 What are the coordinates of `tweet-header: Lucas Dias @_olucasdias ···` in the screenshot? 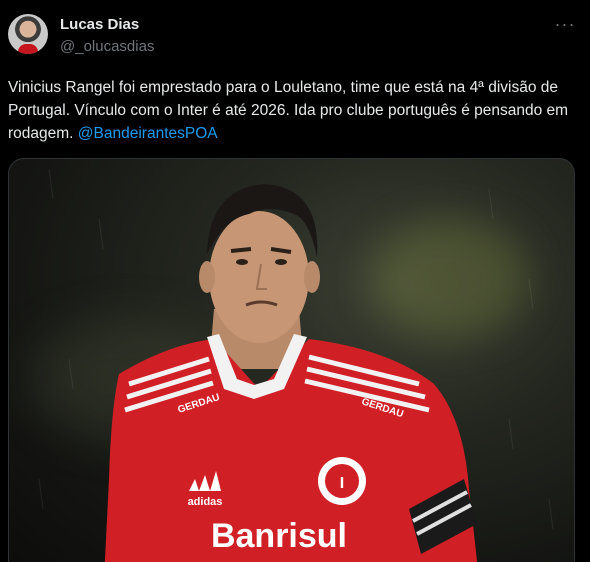 It's located at (294, 36).